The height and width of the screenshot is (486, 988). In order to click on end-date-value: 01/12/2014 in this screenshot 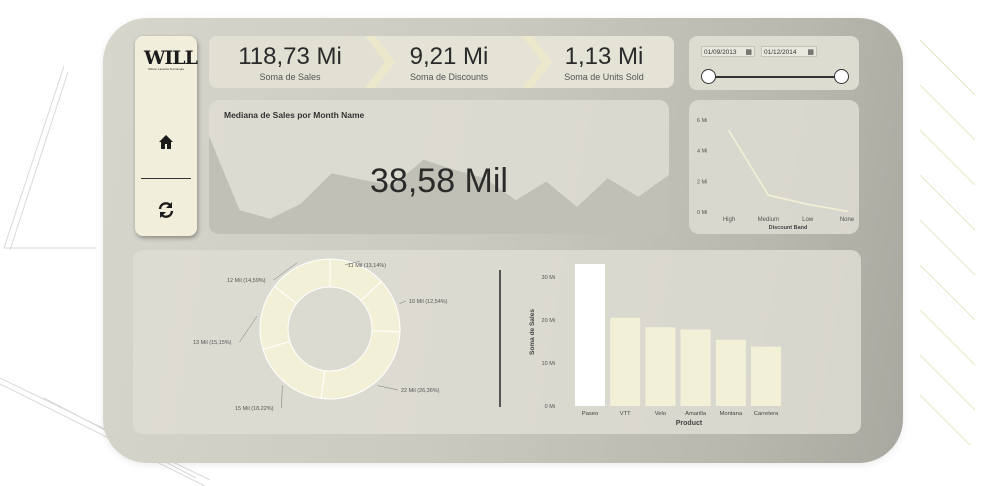, I will do `click(780, 52)`.